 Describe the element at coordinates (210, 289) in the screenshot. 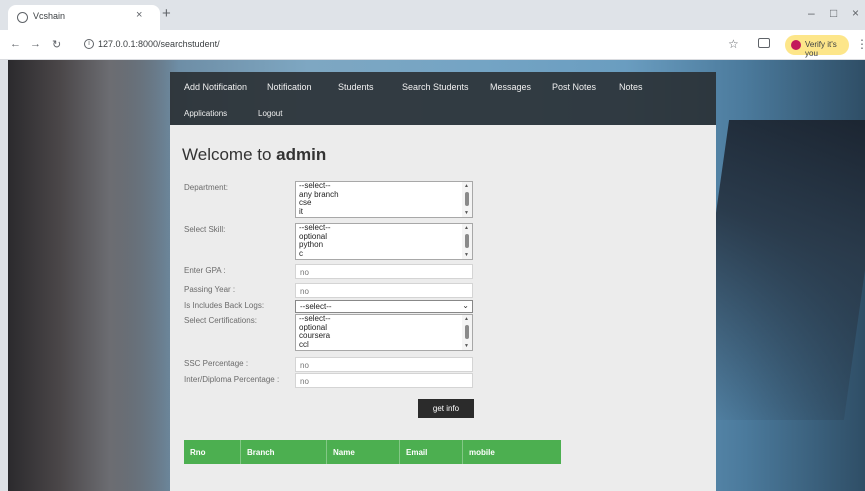

I see `passing-year-label: Passing Year :` at that location.